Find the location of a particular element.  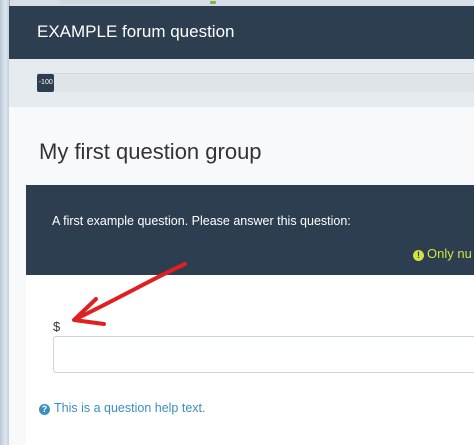

progress-bar: -100 is located at coordinates (46, 83).